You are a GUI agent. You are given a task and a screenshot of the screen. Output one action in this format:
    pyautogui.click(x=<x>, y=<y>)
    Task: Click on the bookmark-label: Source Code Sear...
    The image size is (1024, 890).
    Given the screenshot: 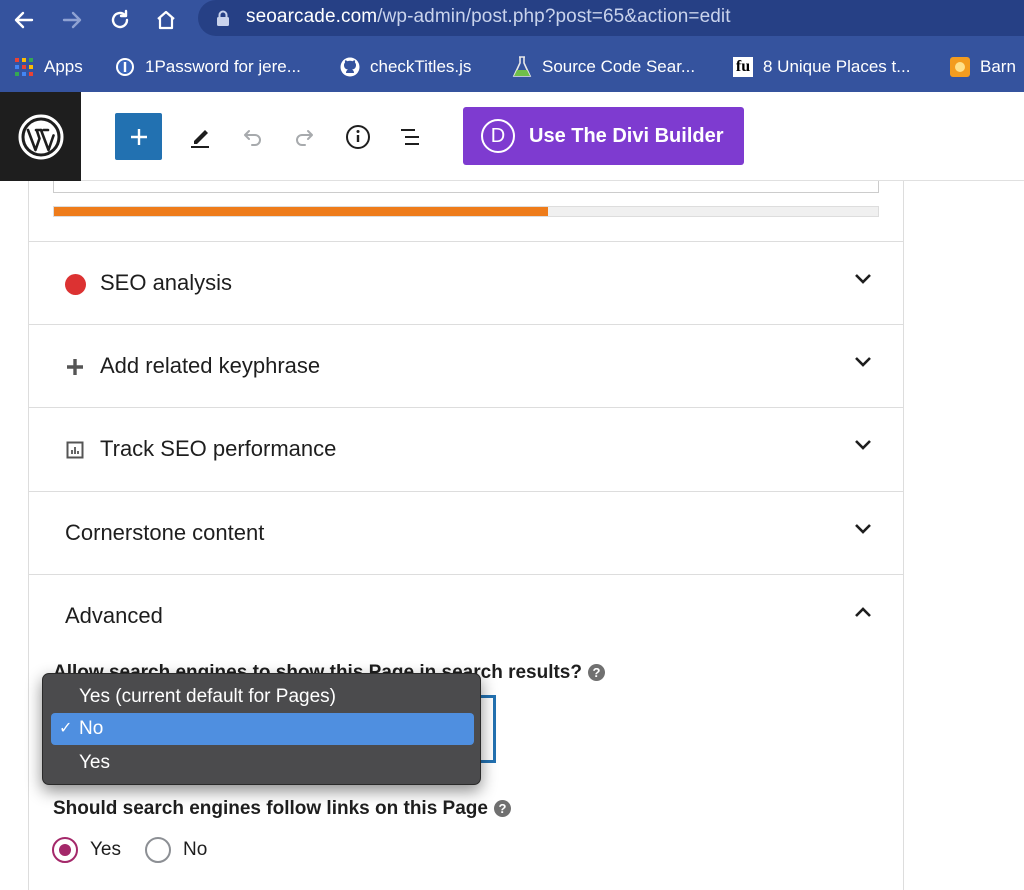 What is the action you would take?
    pyautogui.click(x=619, y=66)
    